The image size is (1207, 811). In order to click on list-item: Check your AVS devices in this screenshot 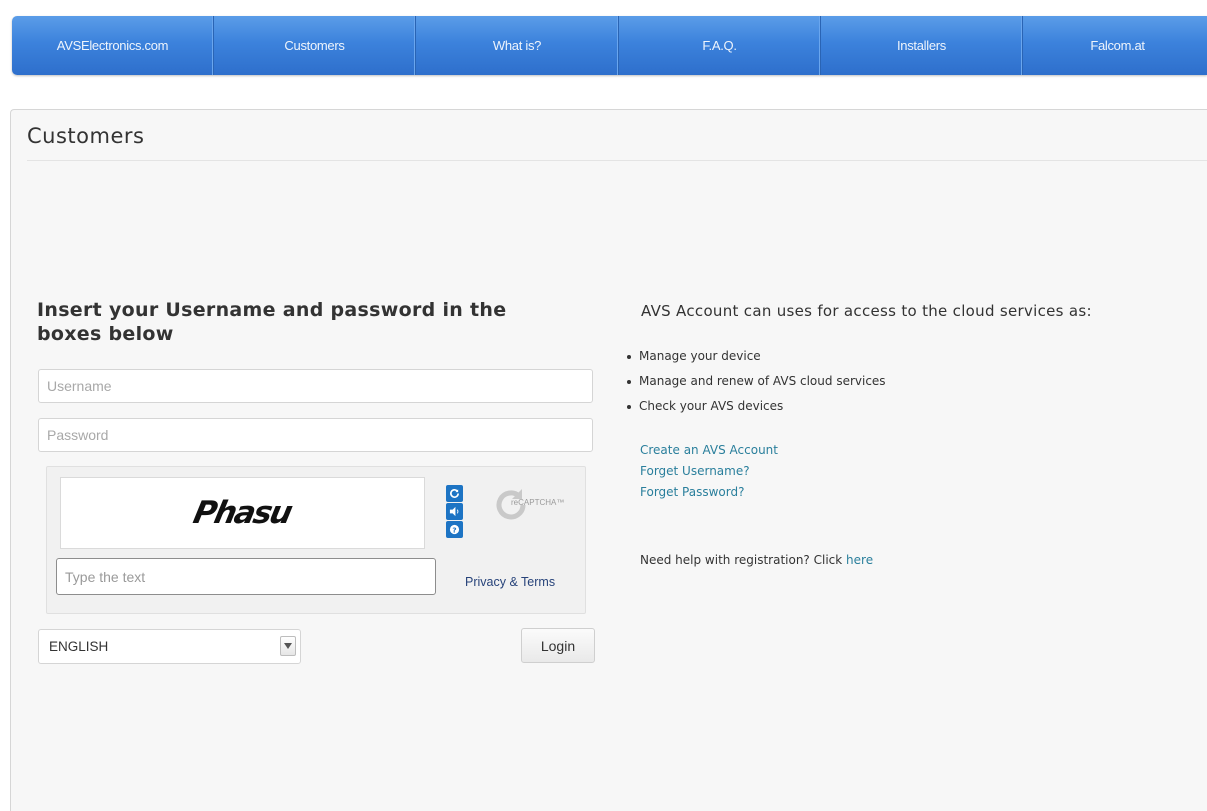, I will do `click(755, 410)`.